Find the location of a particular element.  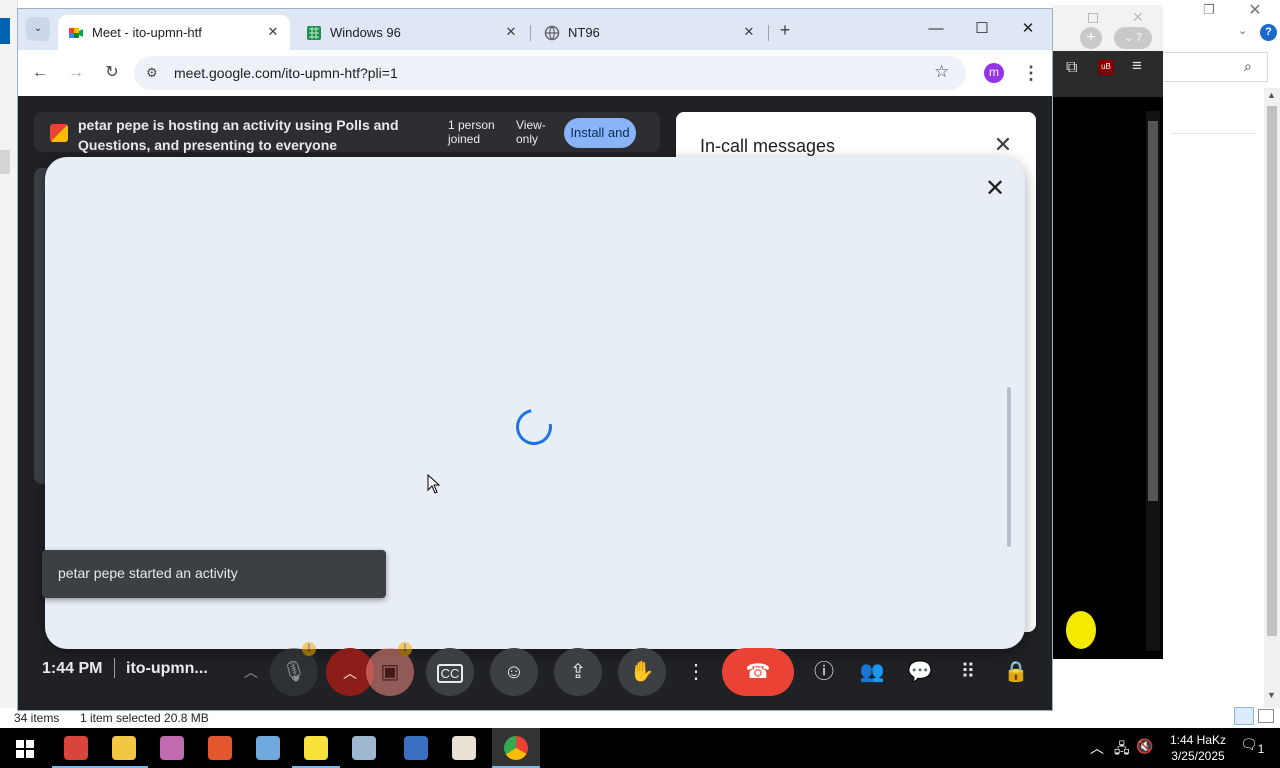

bg-page-content is located at coordinates (1107, 378).